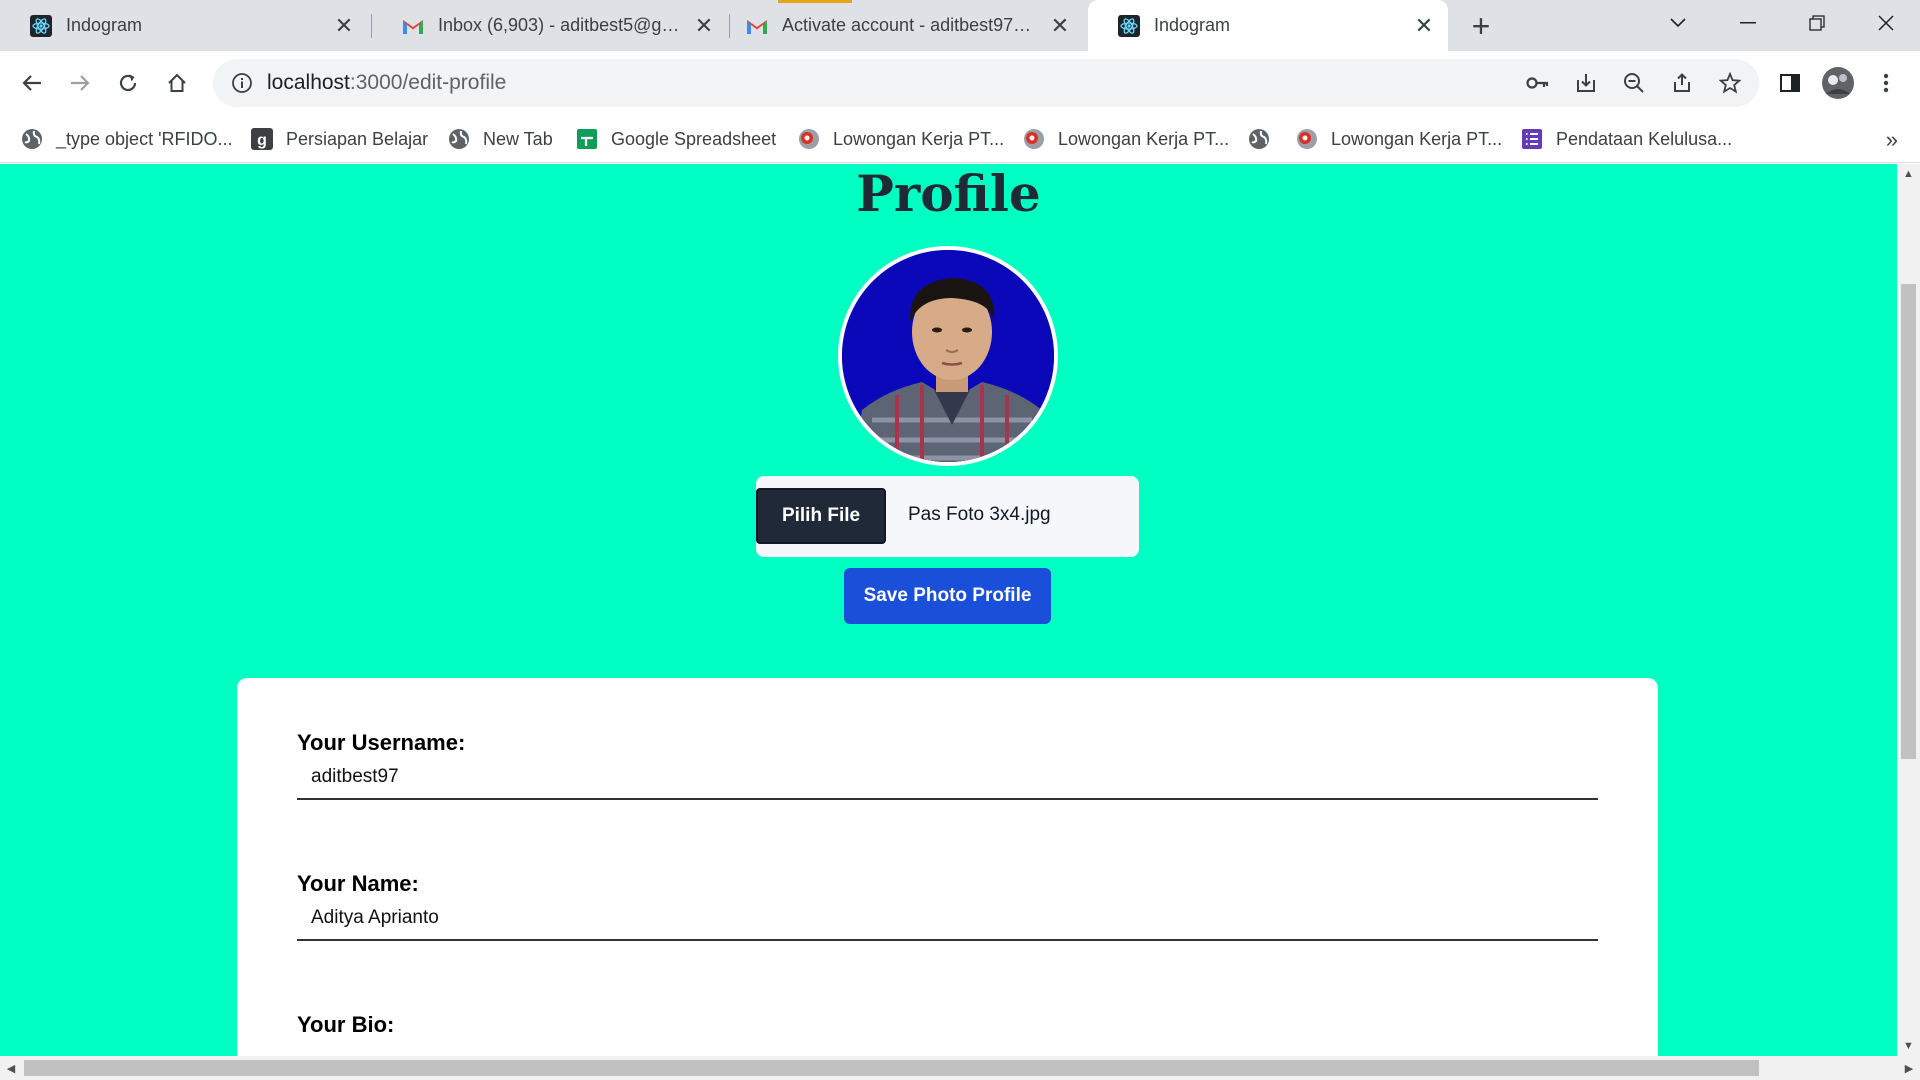 This screenshot has height=1080, width=1920. What do you see at coordinates (80, 83) in the screenshot?
I see `forward-icon` at bounding box center [80, 83].